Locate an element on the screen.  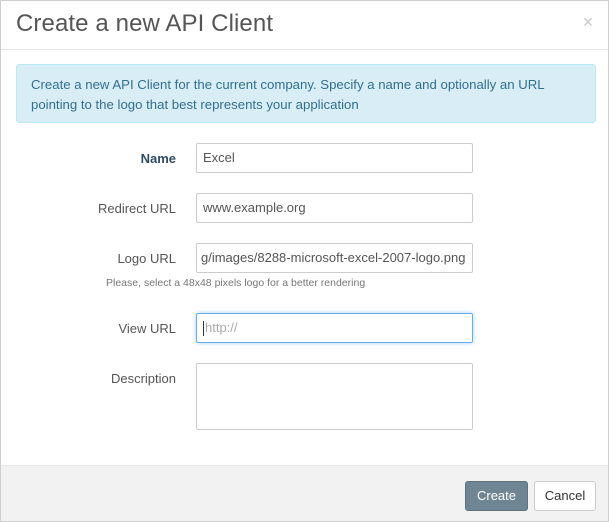
redirect-url-label: Redirect URL is located at coordinates (136, 208).